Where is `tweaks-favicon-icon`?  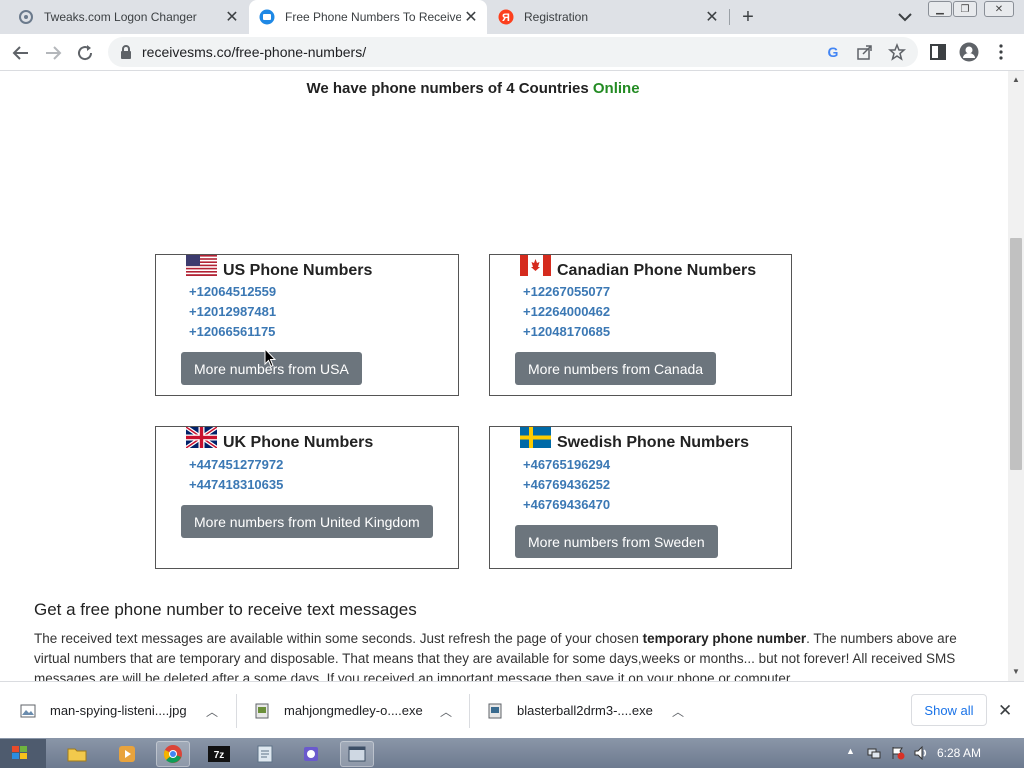 tweaks-favicon-icon is located at coordinates (26, 17).